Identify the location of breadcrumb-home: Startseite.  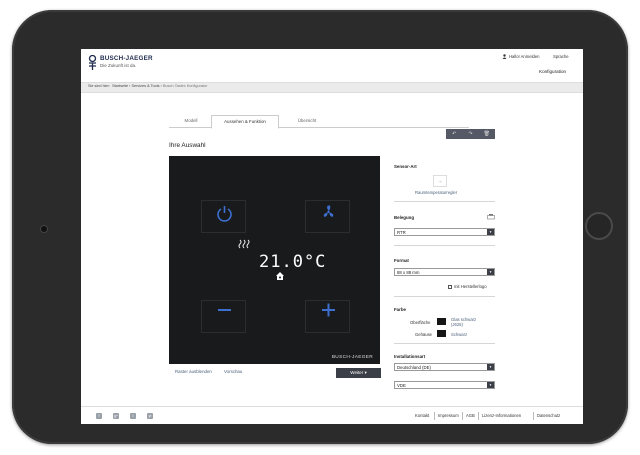
(120, 86).